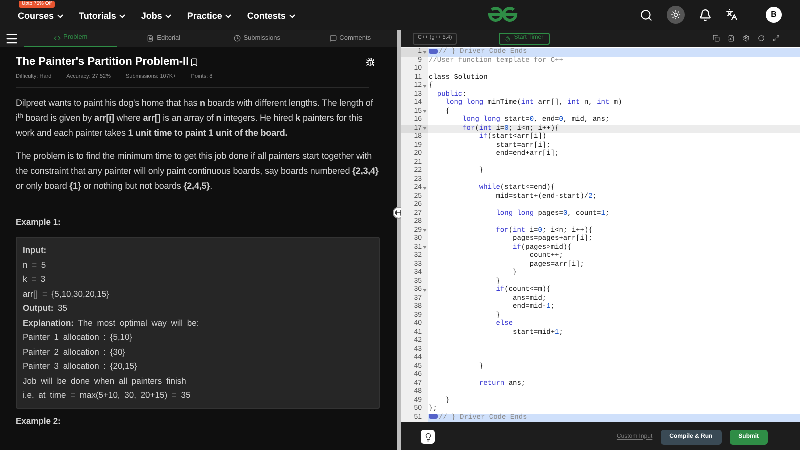 This screenshot has width=800, height=450. I want to click on nav-menu: Practice, so click(210, 17).